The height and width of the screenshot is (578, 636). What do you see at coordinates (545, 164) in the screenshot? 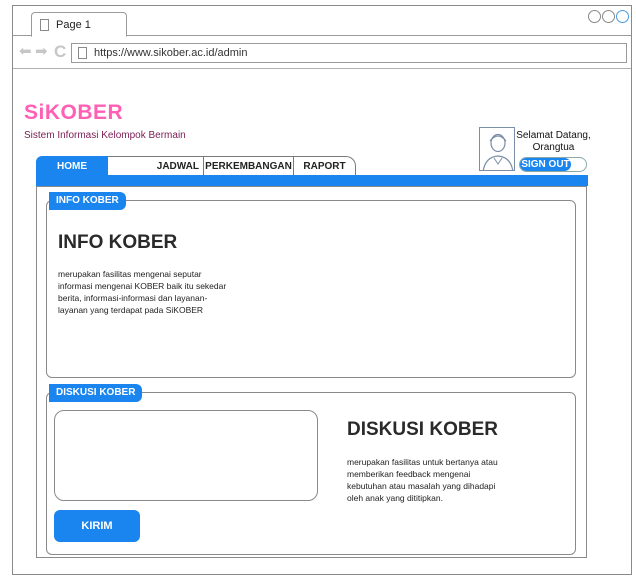
I see `sign-out-label: SIGN OUT` at bounding box center [545, 164].